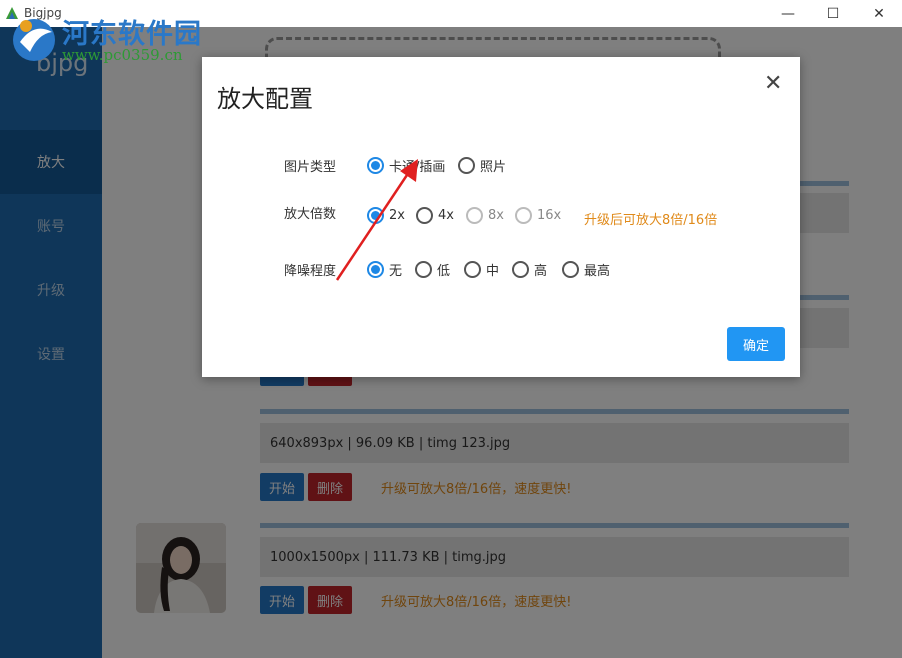 This screenshot has height=658, width=902. I want to click on close-icon: ✕, so click(773, 83).